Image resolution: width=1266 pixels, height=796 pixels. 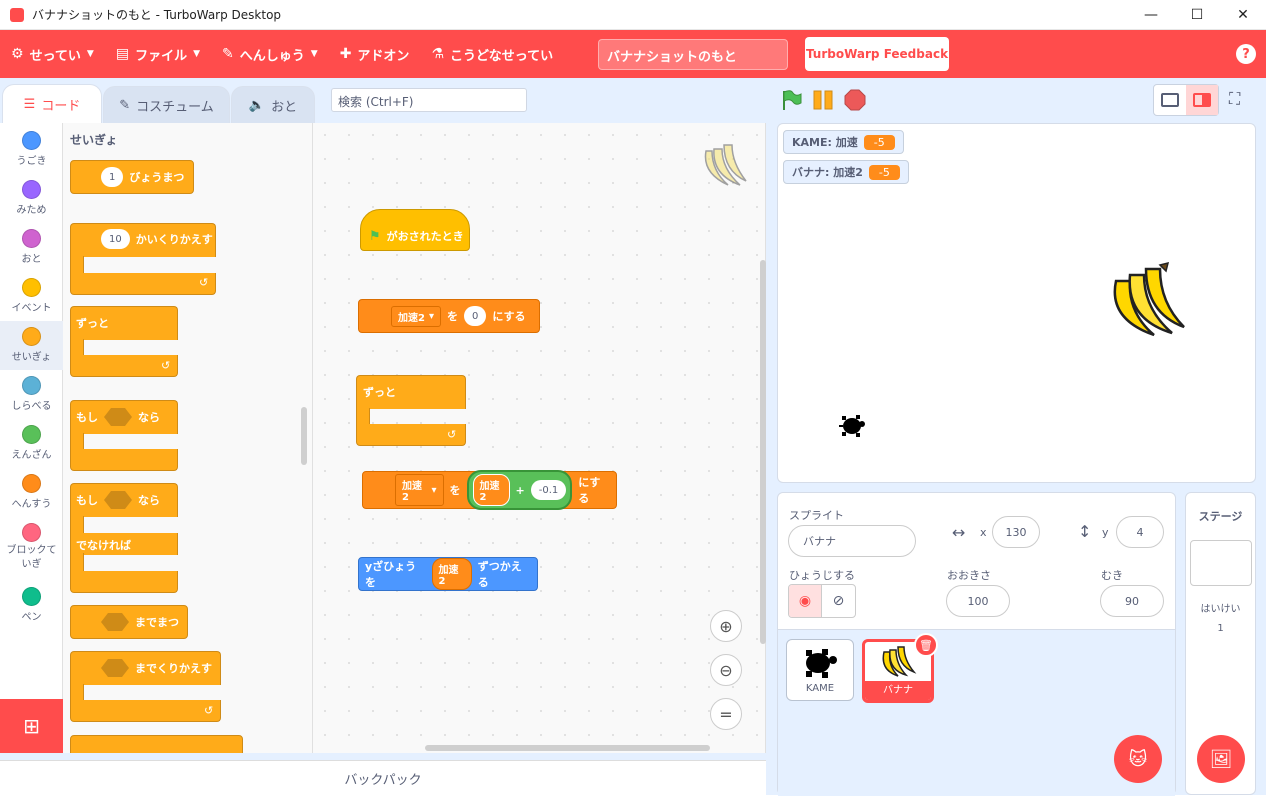 I want to click on turbowarp-app-icon, so click(x=17, y=14).